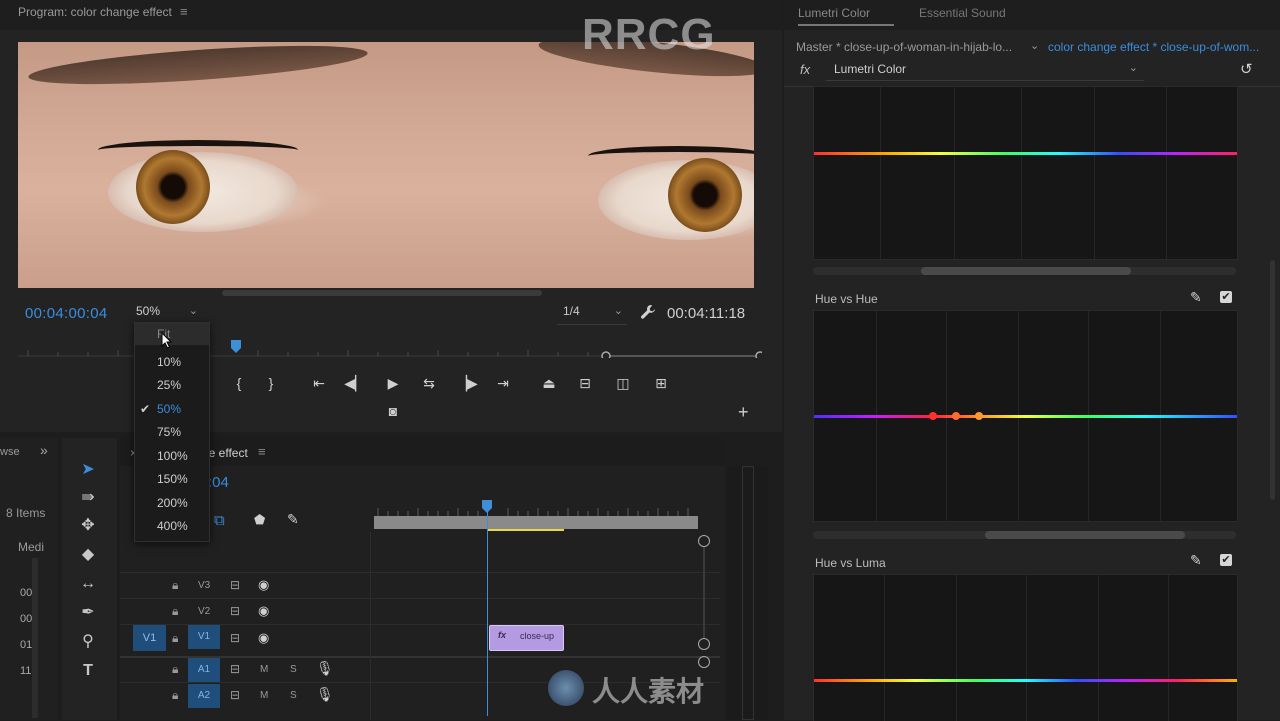 This screenshot has height=721, width=1280. I want to click on vertical-scrollbar-track, so click(704, 592).